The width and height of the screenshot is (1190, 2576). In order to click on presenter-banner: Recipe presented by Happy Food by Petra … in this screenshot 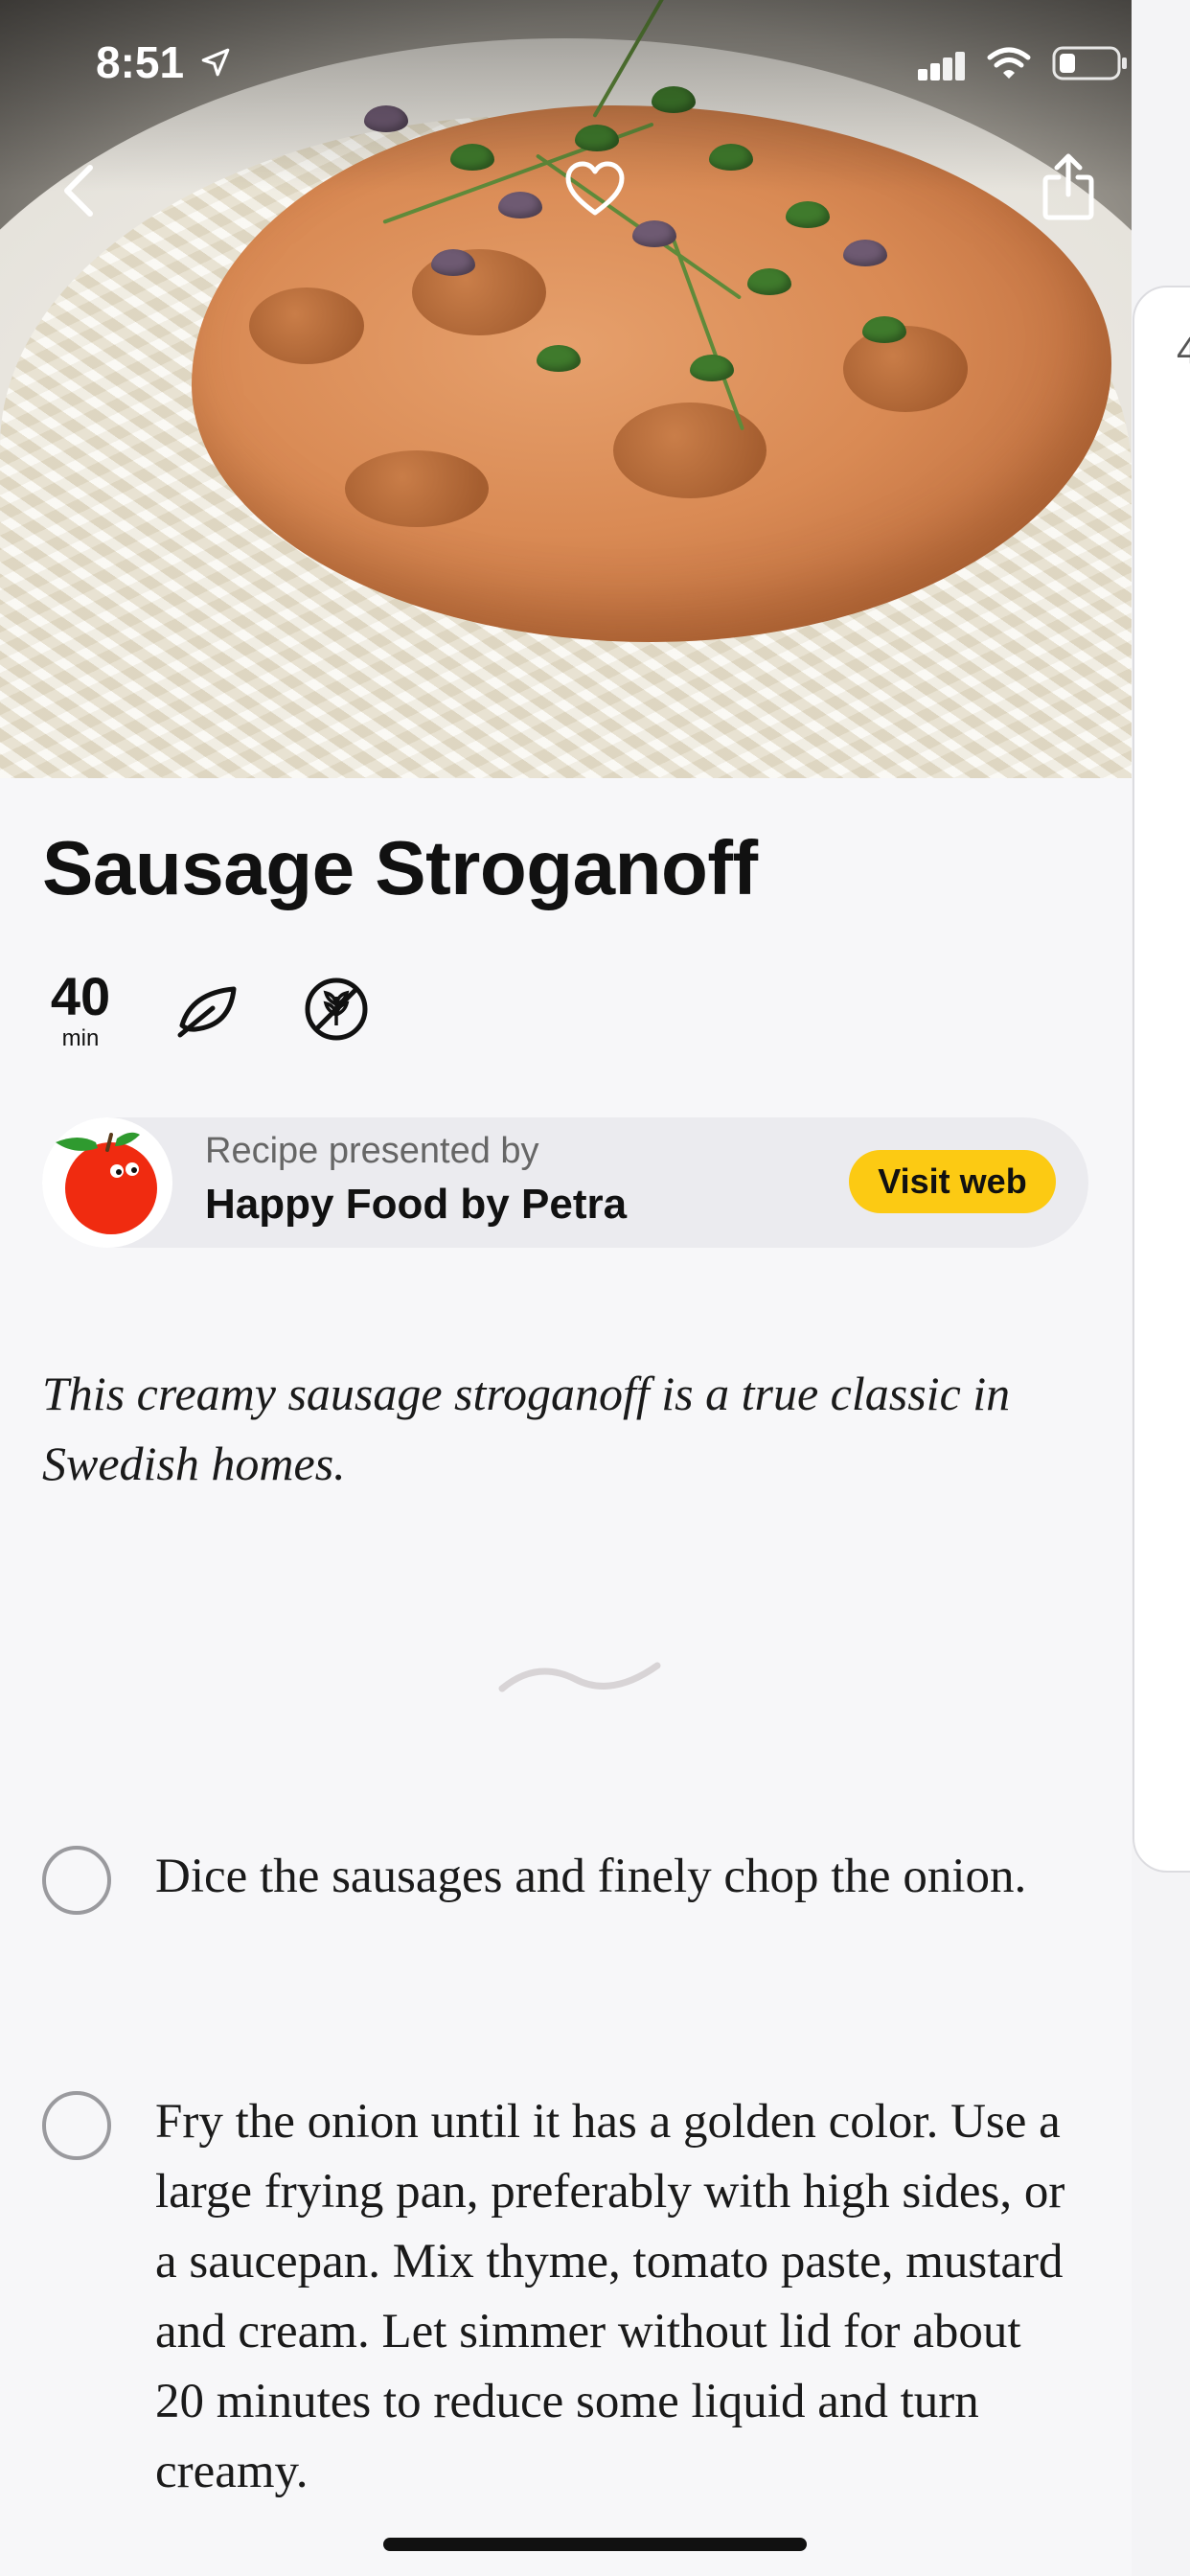, I will do `click(565, 1182)`.